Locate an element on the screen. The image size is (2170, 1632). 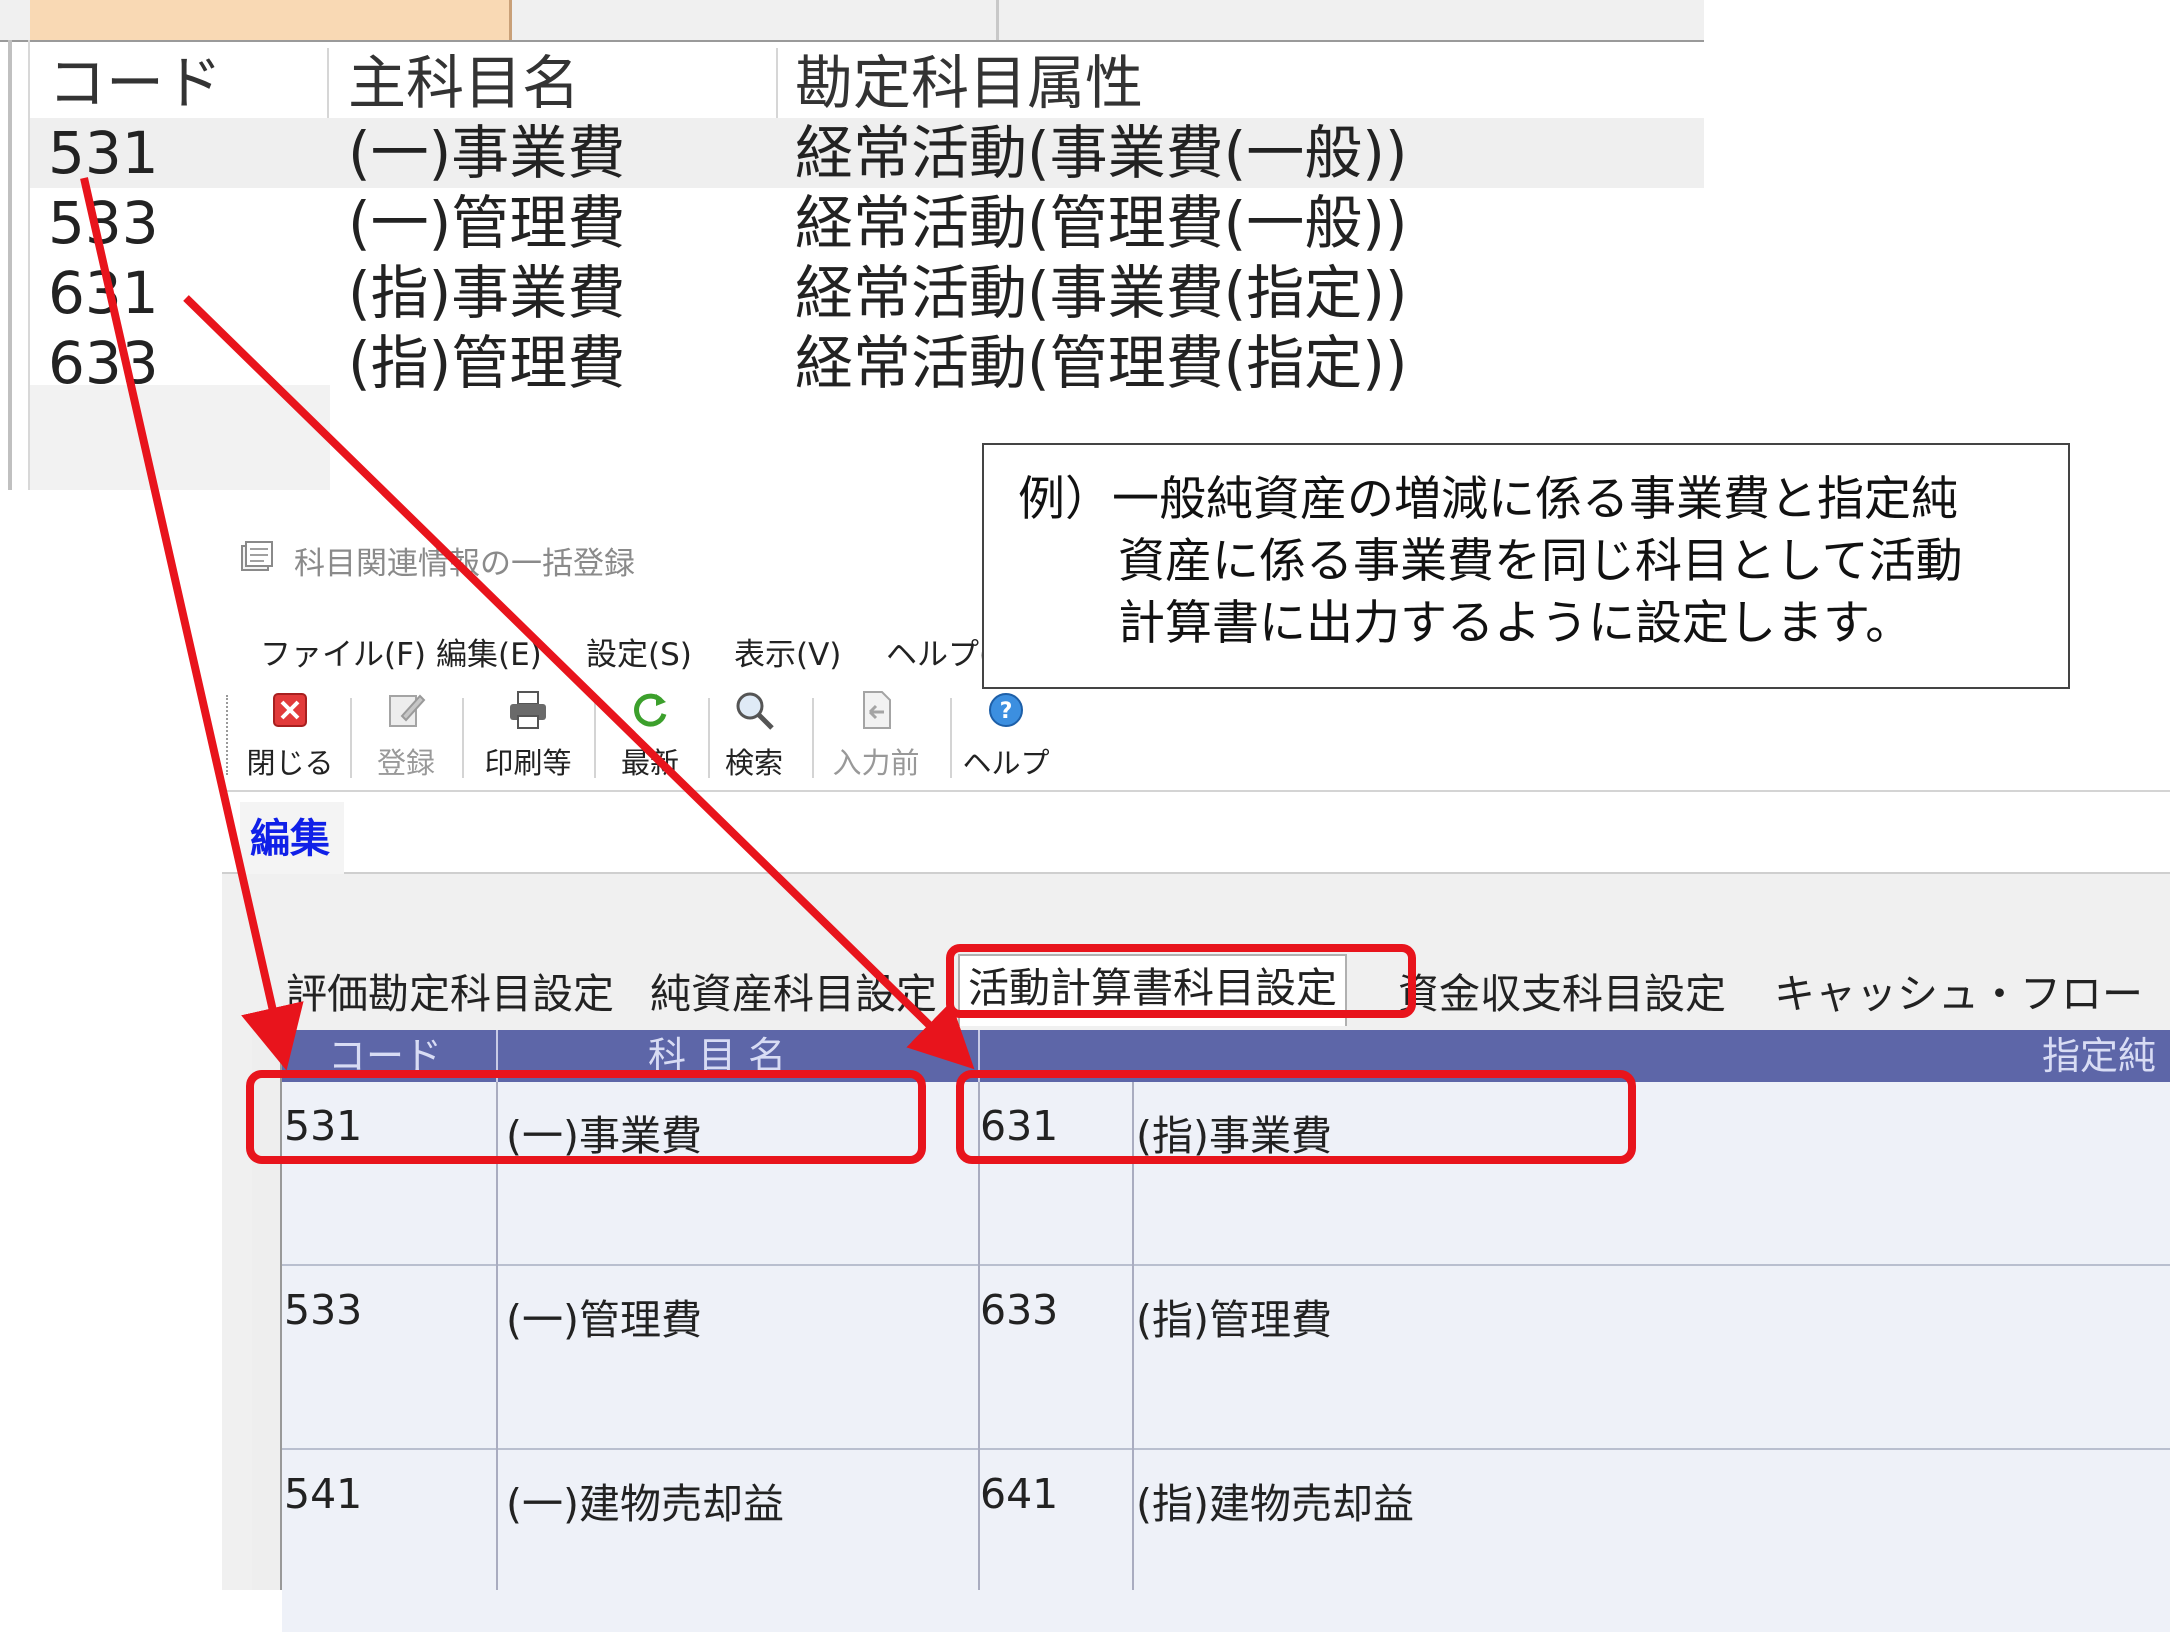
cell-designated-code: 641 is located at coordinates (1019, 1494).